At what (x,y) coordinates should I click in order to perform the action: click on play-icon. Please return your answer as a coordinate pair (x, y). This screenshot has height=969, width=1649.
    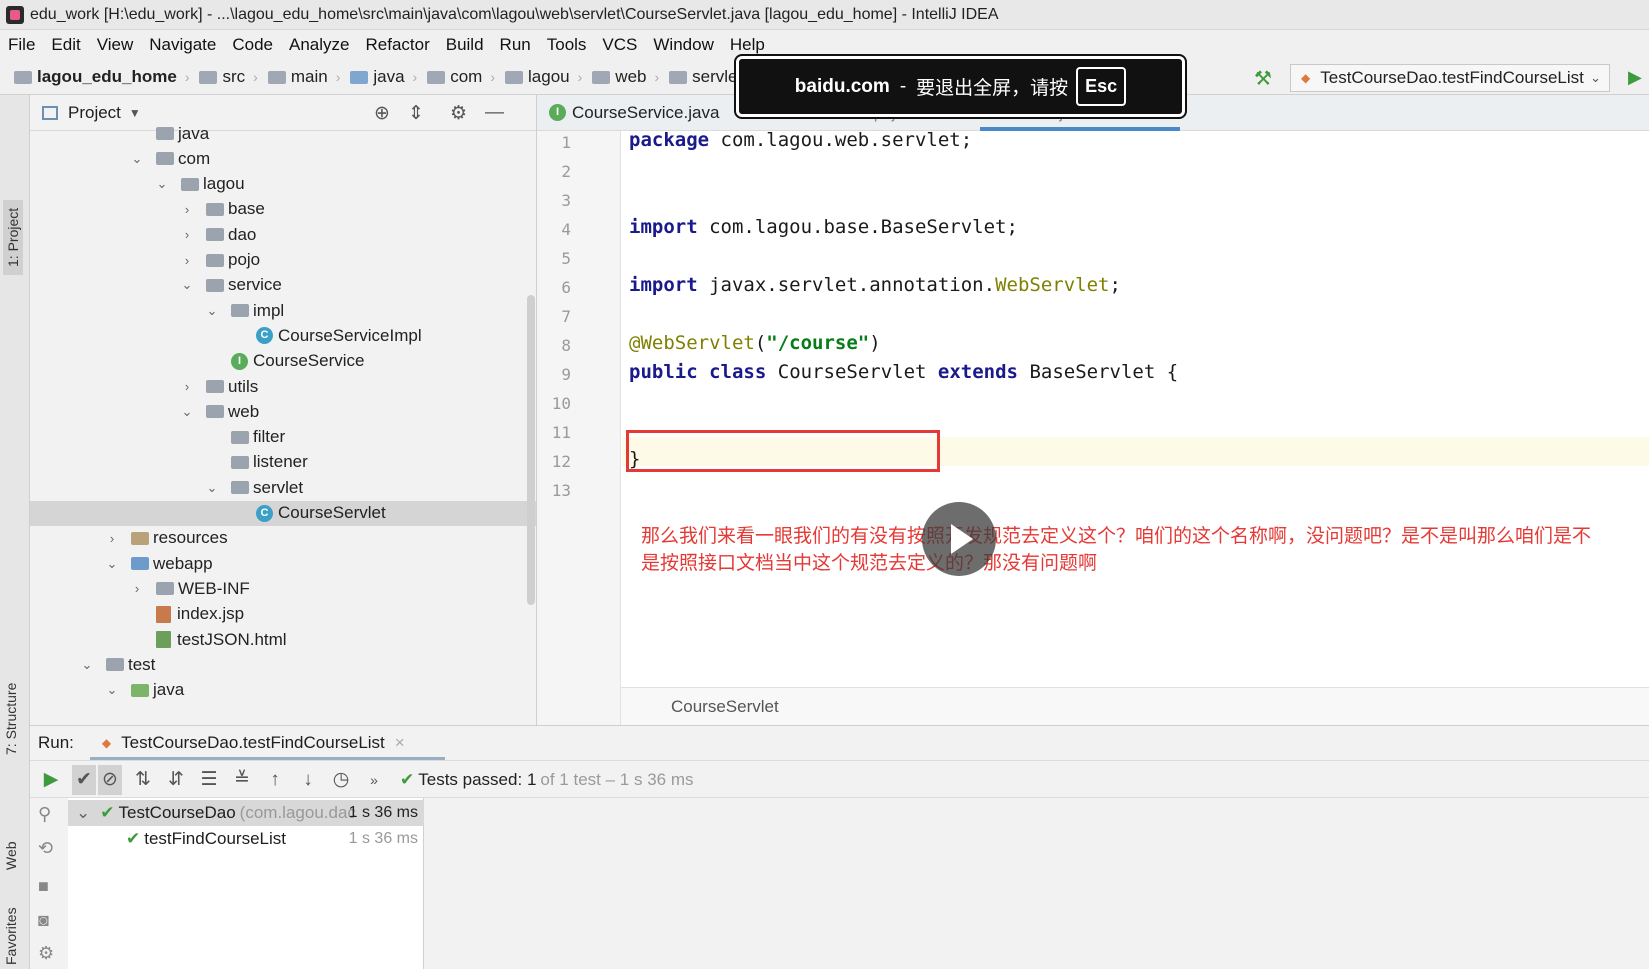
    Looking at the image, I should click on (959, 539).